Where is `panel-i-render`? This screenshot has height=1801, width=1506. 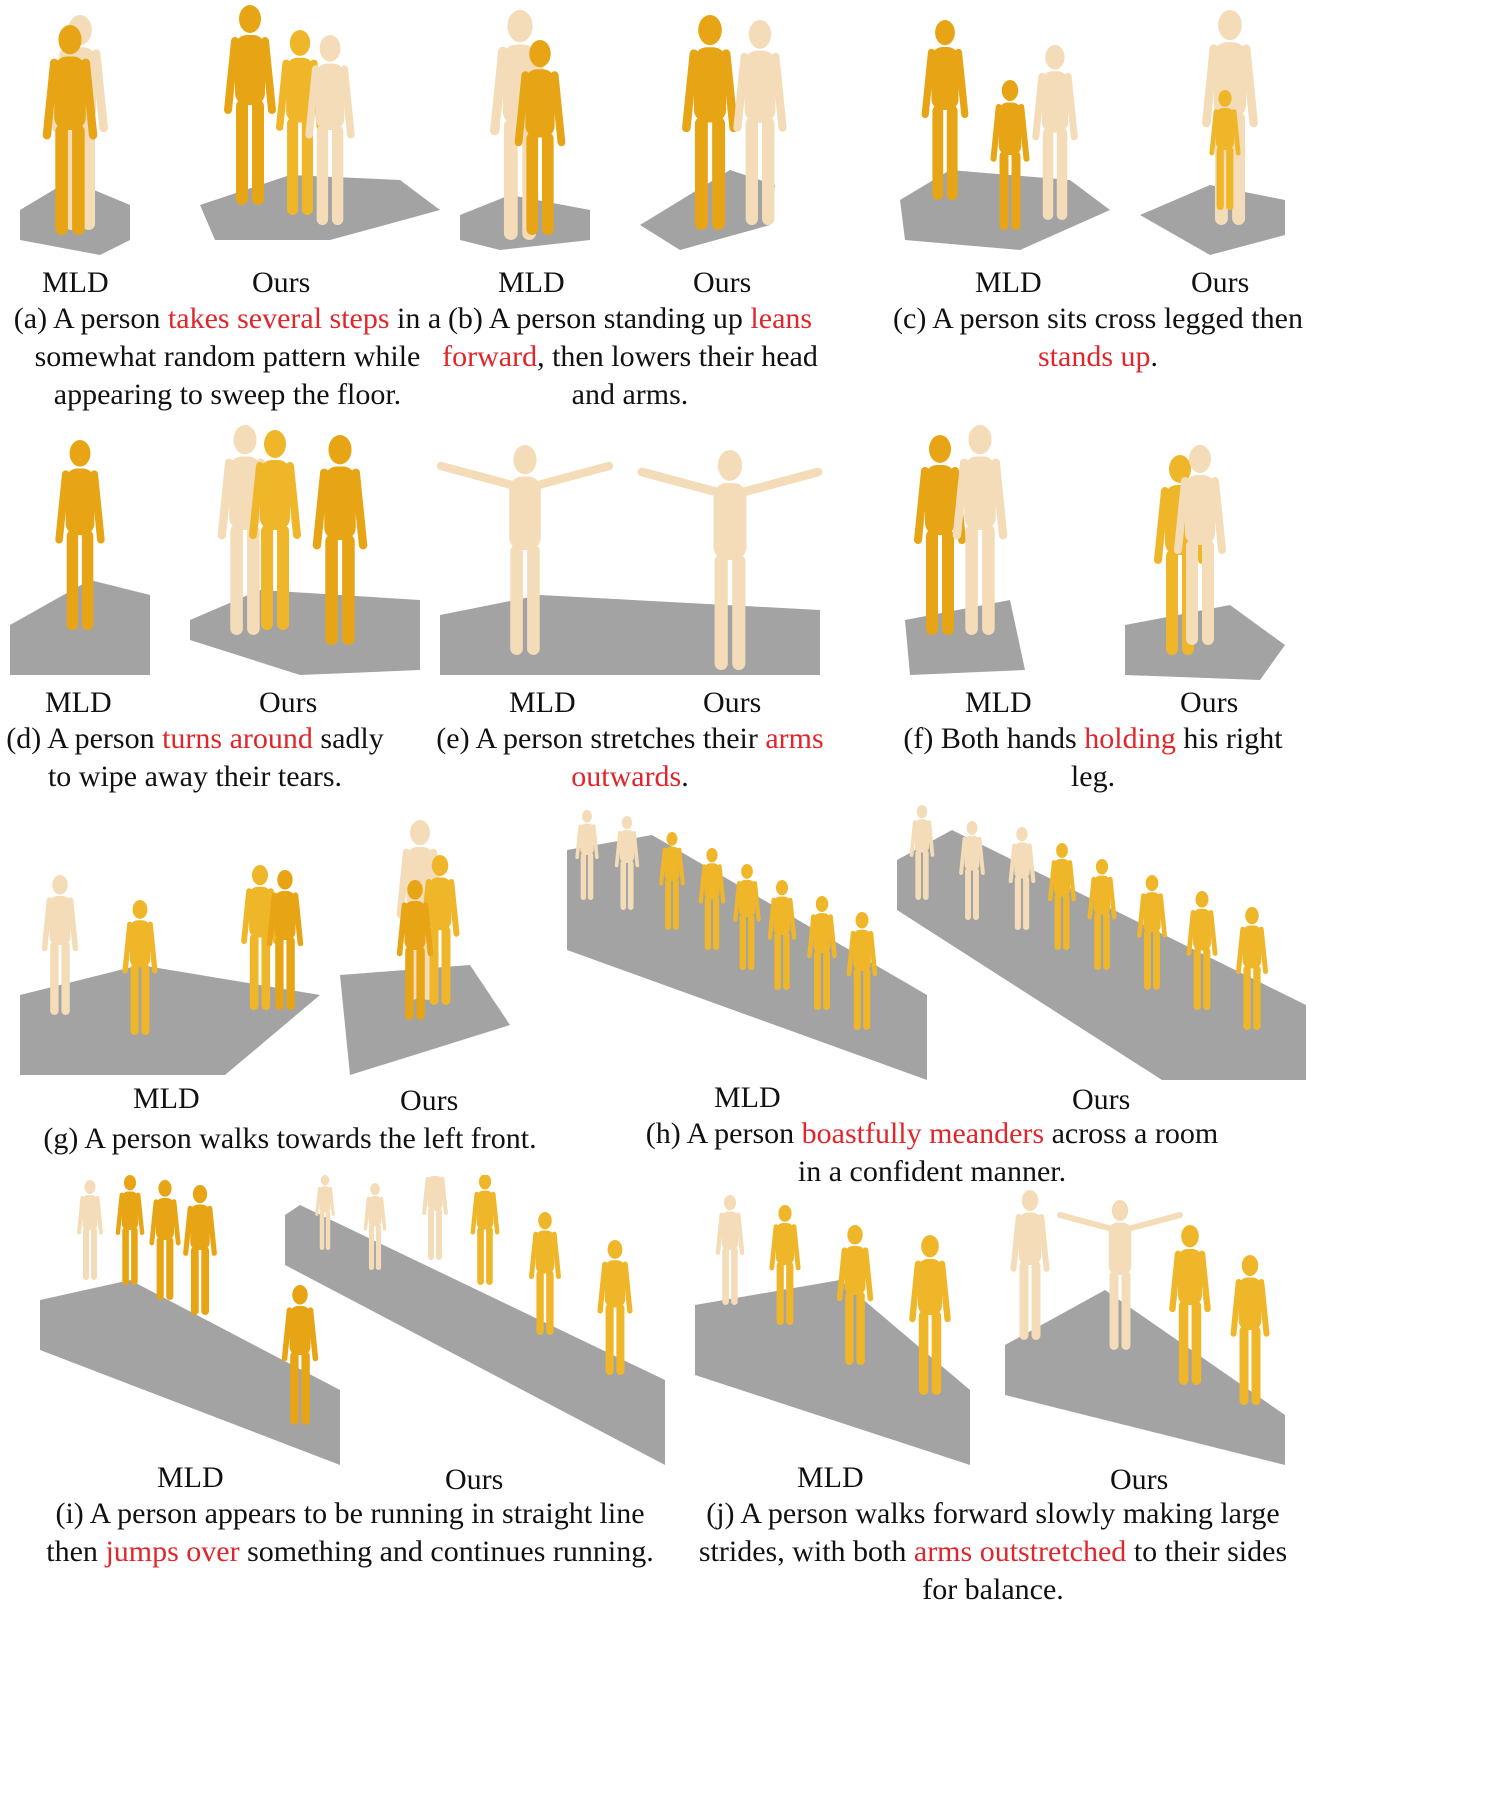
panel-i-render is located at coordinates (352, 1320).